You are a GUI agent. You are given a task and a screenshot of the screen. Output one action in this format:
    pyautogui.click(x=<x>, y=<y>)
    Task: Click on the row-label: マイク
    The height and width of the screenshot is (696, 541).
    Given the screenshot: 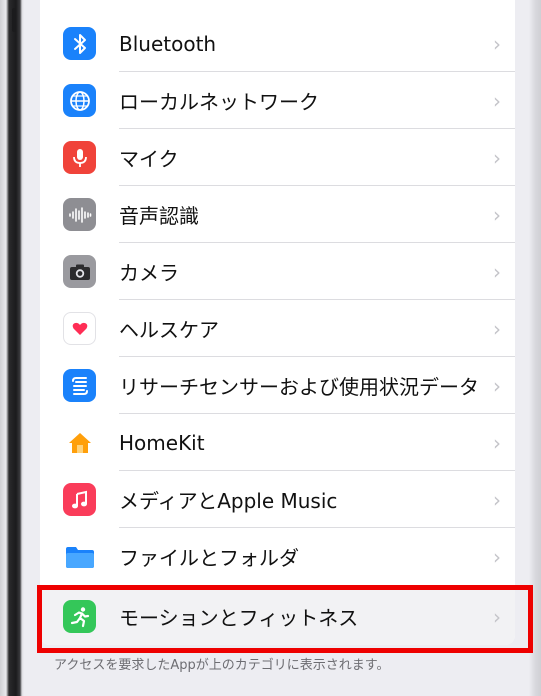 What is the action you would take?
    pyautogui.click(x=149, y=159)
    